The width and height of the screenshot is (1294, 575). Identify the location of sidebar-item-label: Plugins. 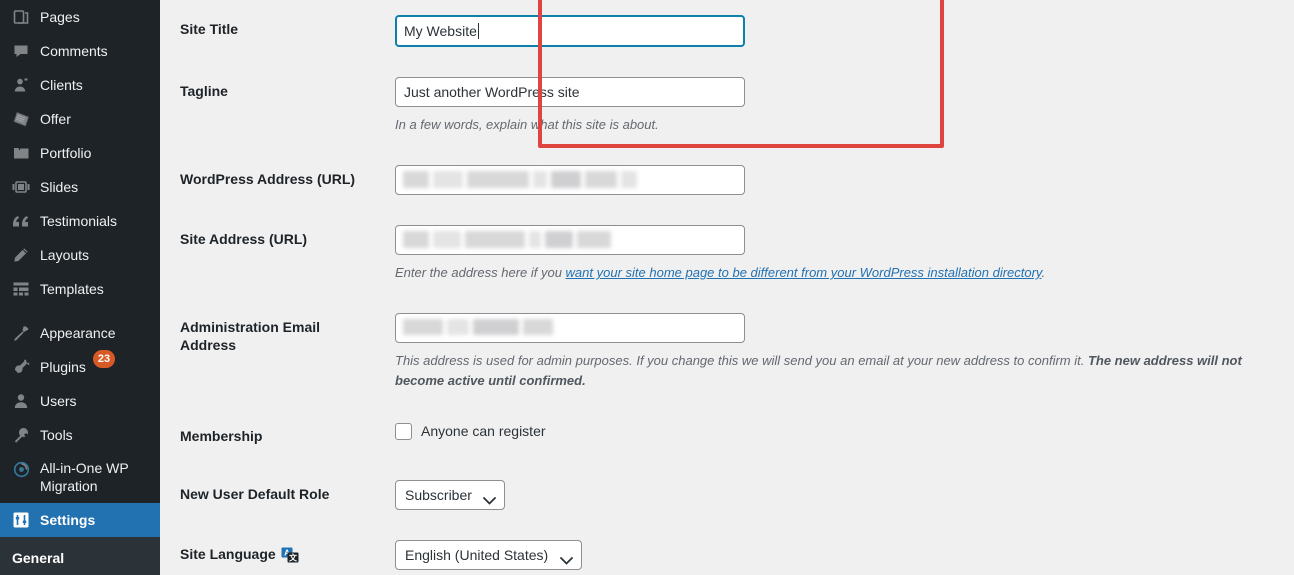
(63, 367).